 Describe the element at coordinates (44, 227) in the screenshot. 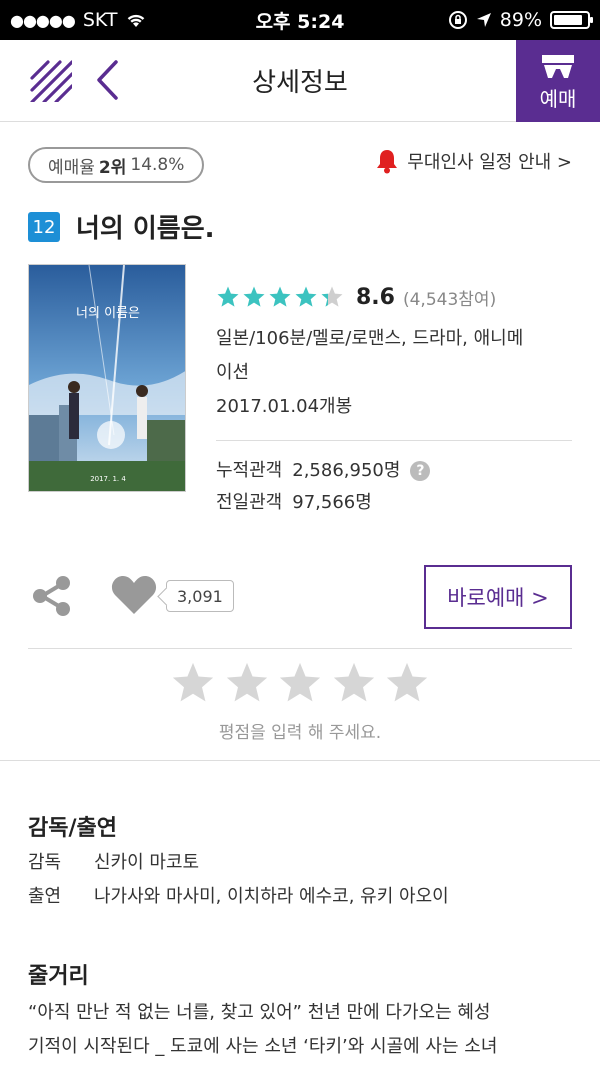

I see `age-rating-badge: 12` at that location.